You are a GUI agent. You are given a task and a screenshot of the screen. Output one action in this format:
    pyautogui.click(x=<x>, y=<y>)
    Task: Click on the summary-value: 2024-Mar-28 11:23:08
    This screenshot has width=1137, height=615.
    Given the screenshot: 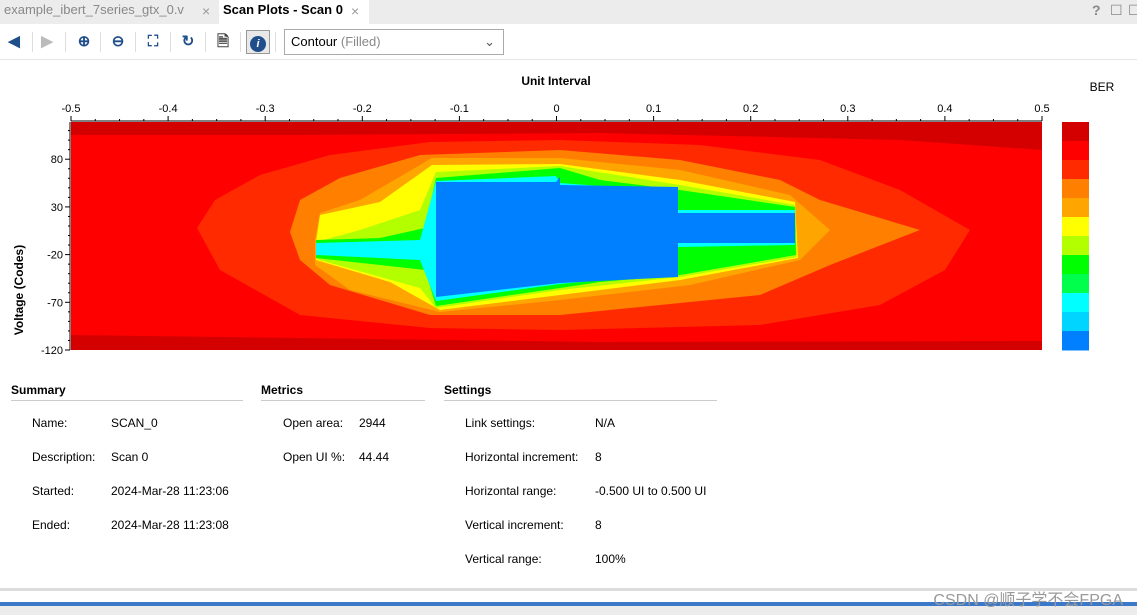 What is the action you would take?
    pyautogui.click(x=170, y=525)
    